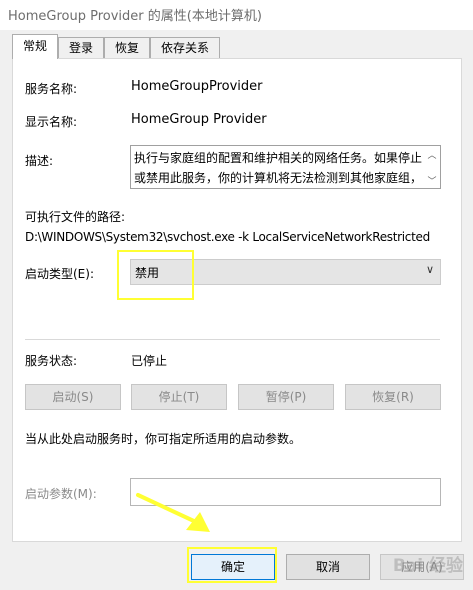 Image resolution: width=473 pixels, height=590 pixels. Describe the element at coordinates (173, 512) in the screenshot. I see `annotation-arrow-icon` at that location.